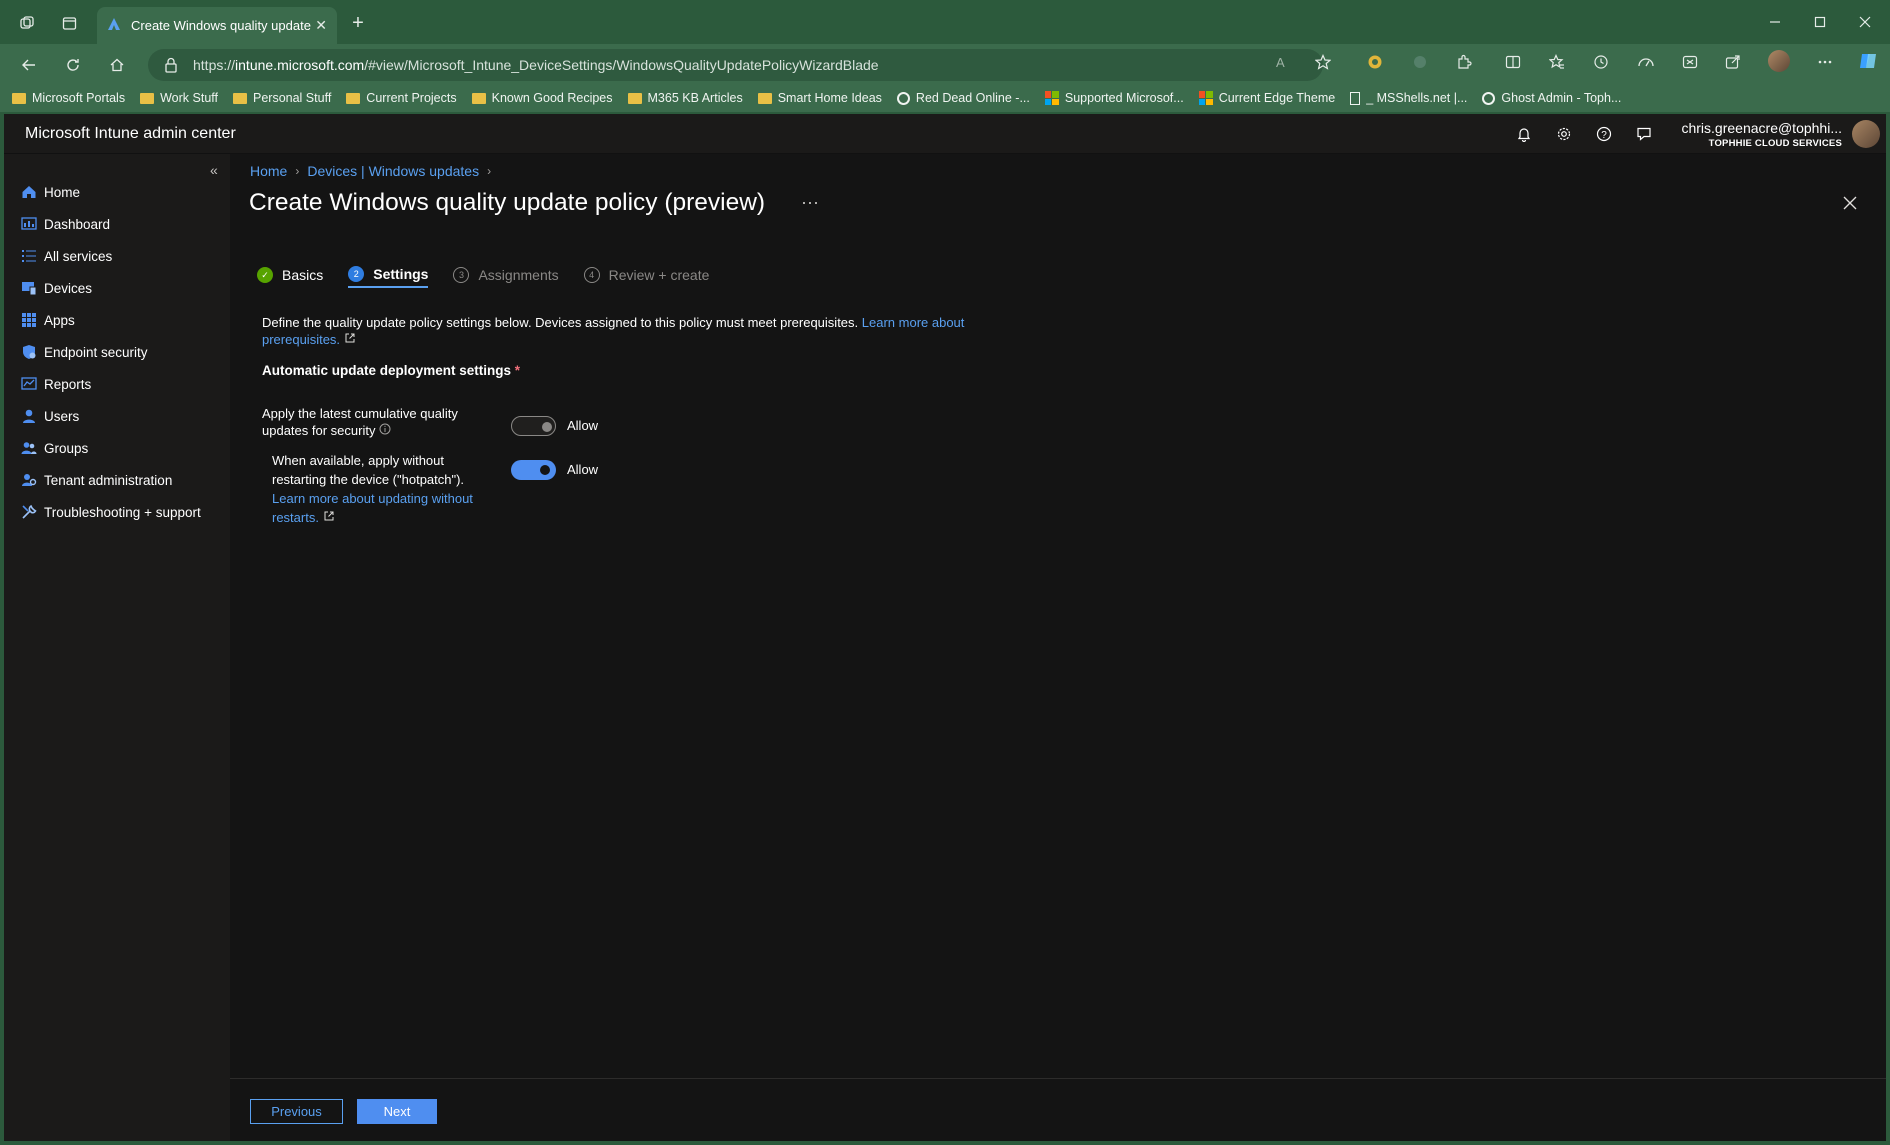 The image size is (1890, 1145). Describe the element at coordinates (54, 448) in the screenshot. I see `sidebar-item-groups: Groups` at that location.